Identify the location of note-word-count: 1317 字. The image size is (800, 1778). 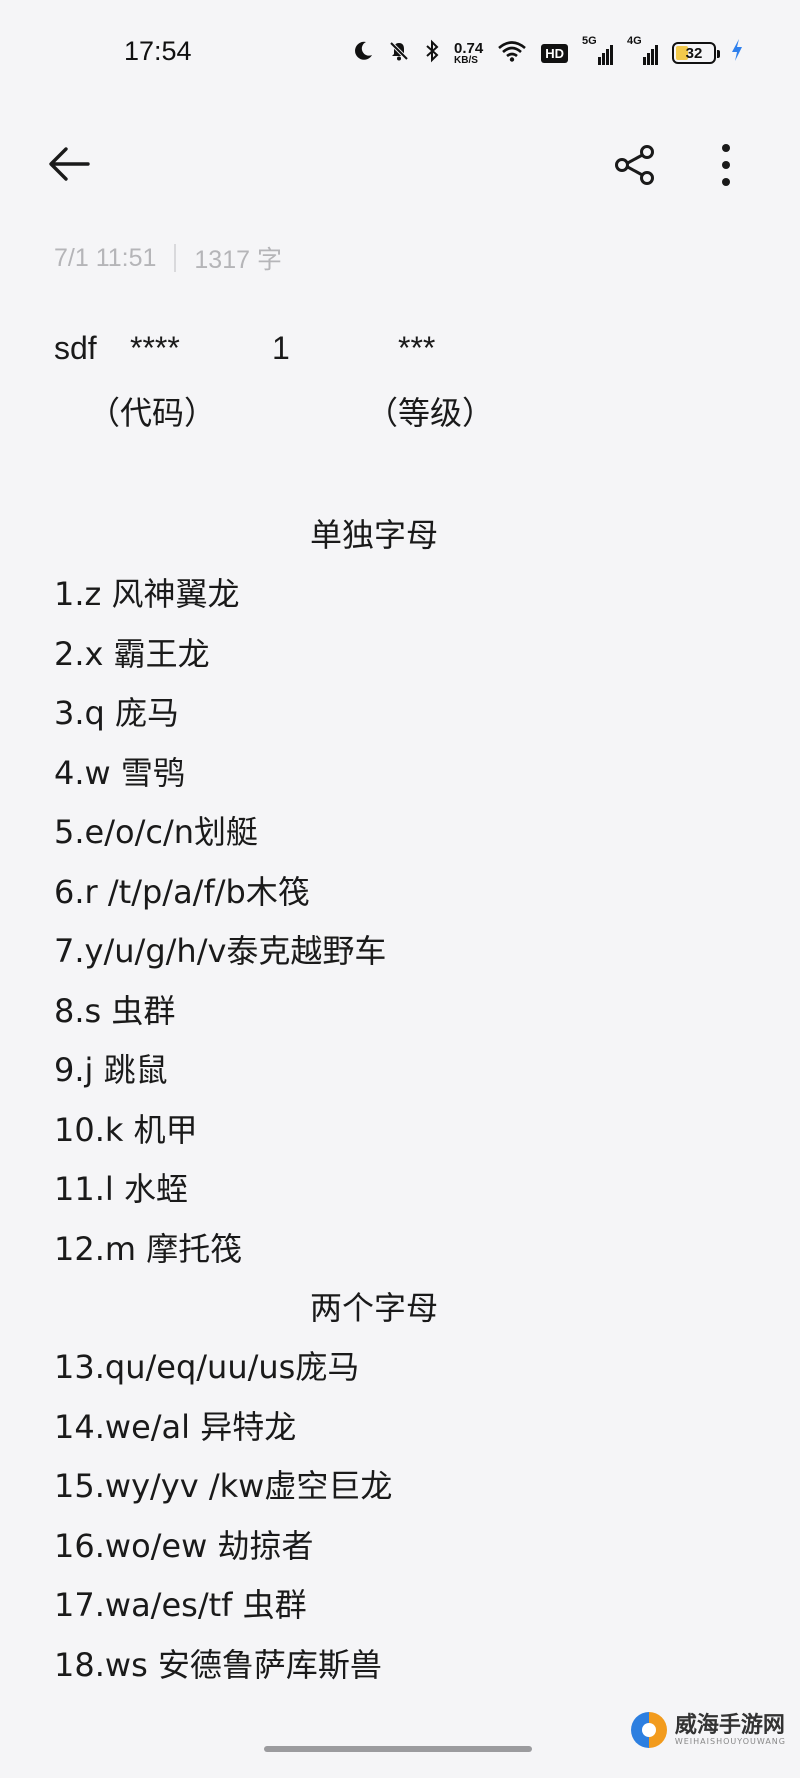
(238, 260).